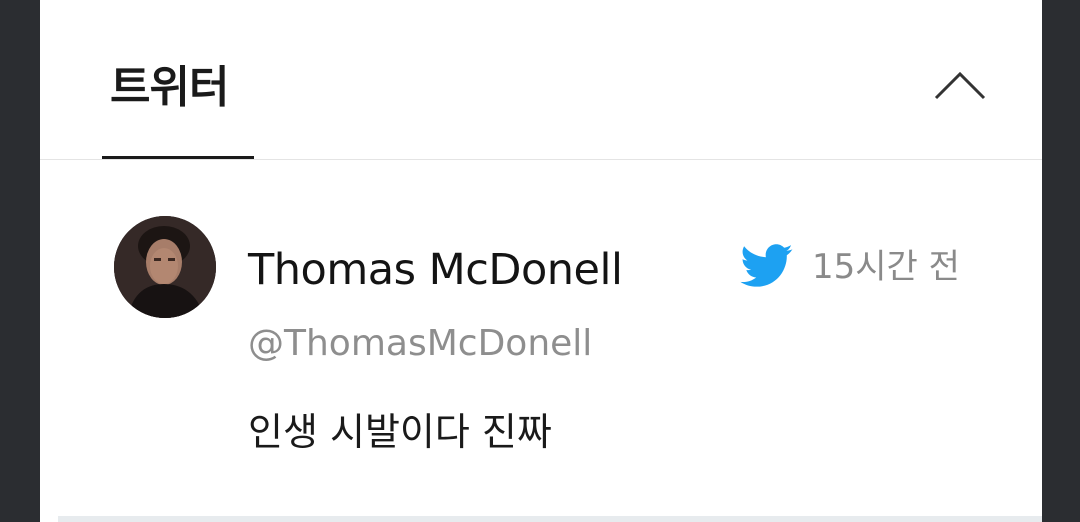 Image resolution: width=1080 pixels, height=522 pixels. Describe the element at coordinates (178, 157) in the screenshot. I see `active-tab-indicator` at that location.